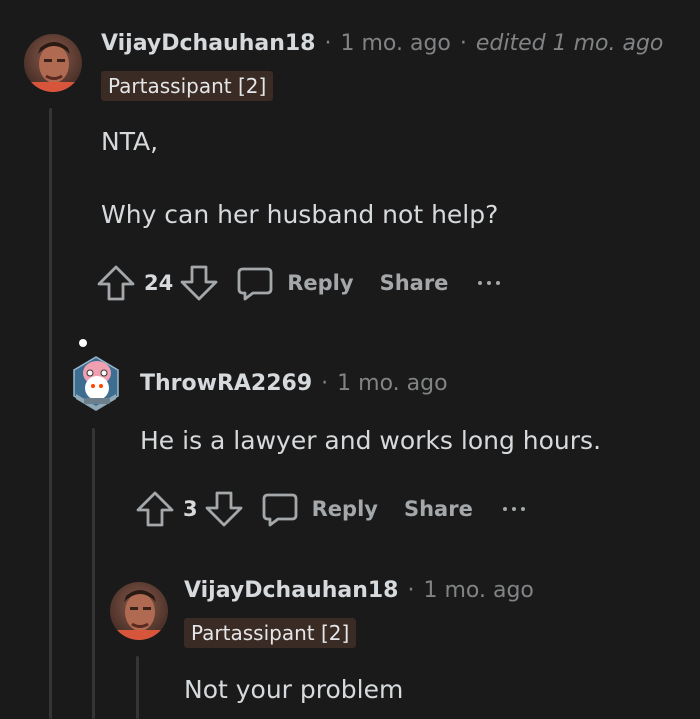  I want to click on edited-label: edited 1 mo. ago, so click(569, 43).